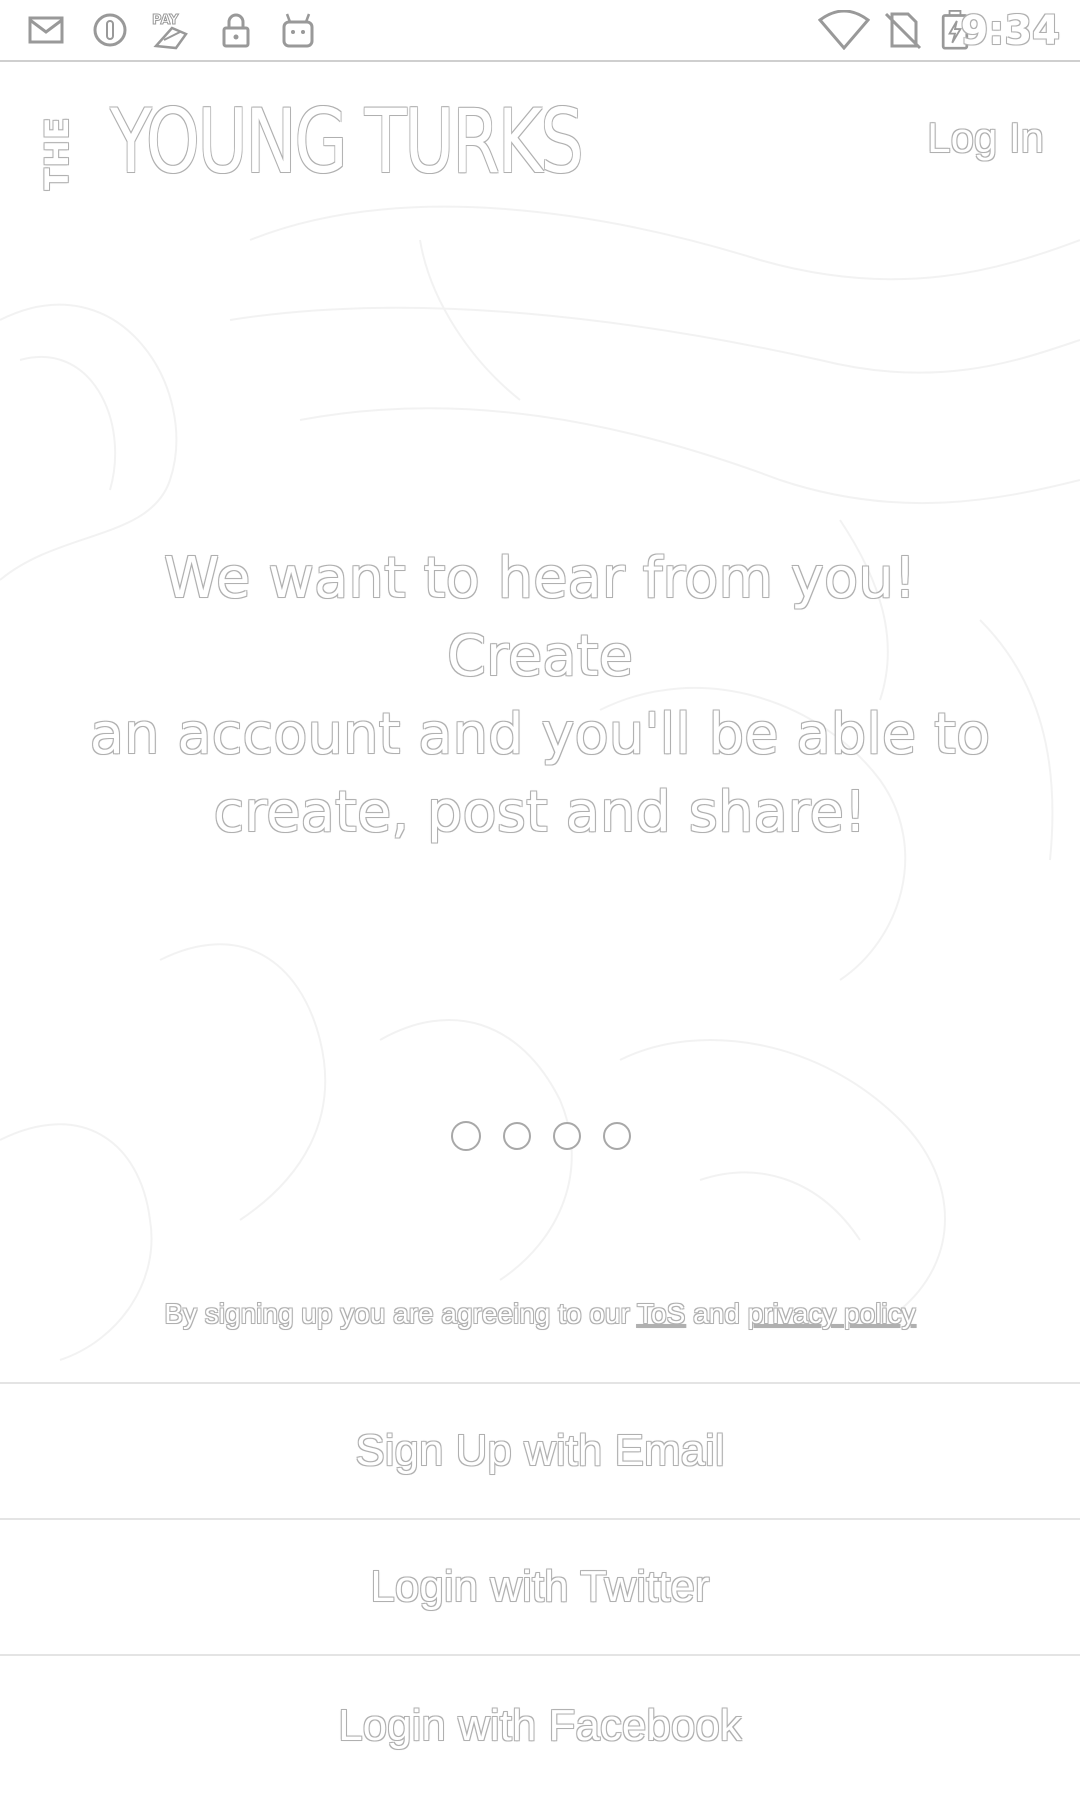  Describe the element at coordinates (170, 31) in the screenshot. I see `pay-icon: PAY` at that location.